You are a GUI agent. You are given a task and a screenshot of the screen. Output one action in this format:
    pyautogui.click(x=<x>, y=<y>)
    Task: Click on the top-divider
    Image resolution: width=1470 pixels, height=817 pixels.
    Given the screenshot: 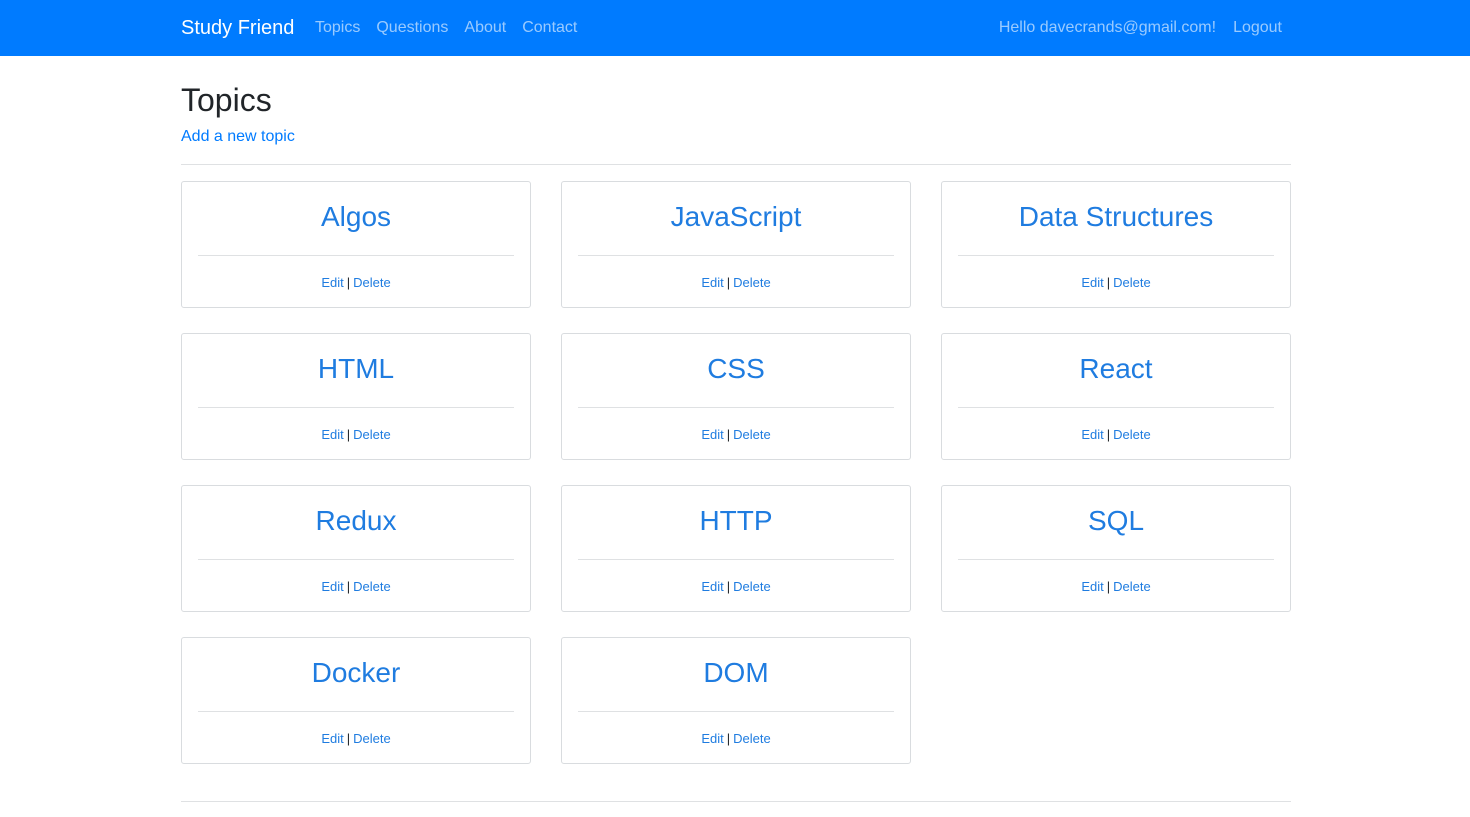 What is the action you would take?
    pyautogui.click(x=736, y=164)
    